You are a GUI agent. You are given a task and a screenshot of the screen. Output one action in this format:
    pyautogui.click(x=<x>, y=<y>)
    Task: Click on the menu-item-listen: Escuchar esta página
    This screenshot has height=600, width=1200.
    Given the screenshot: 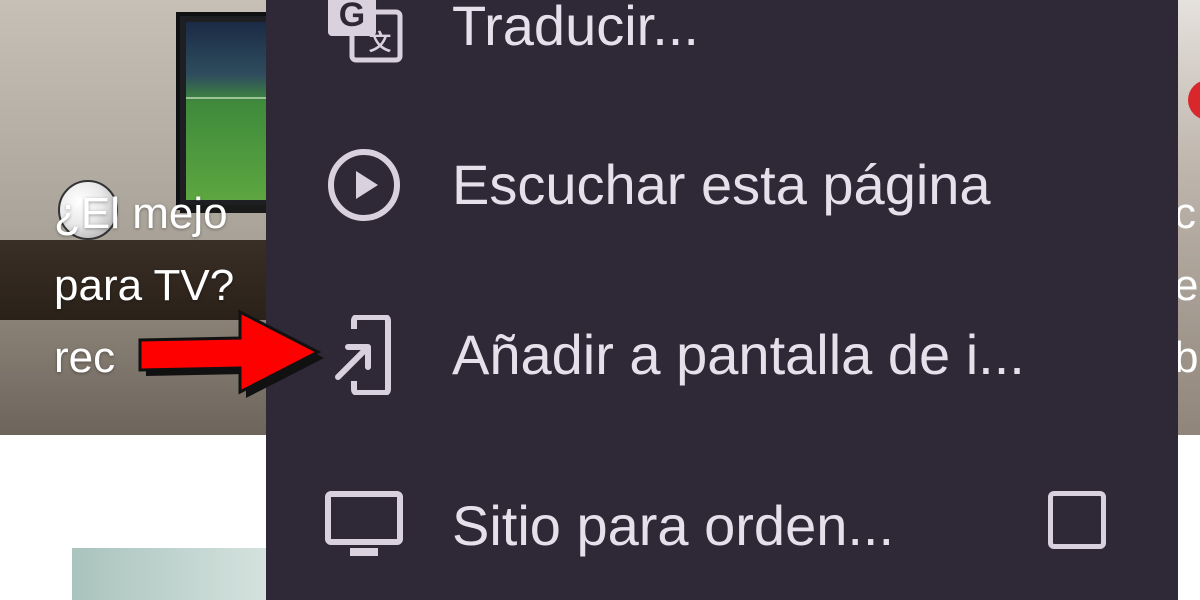 What is the action you would take?
    pyautogui.click(x=722, y=185)
    